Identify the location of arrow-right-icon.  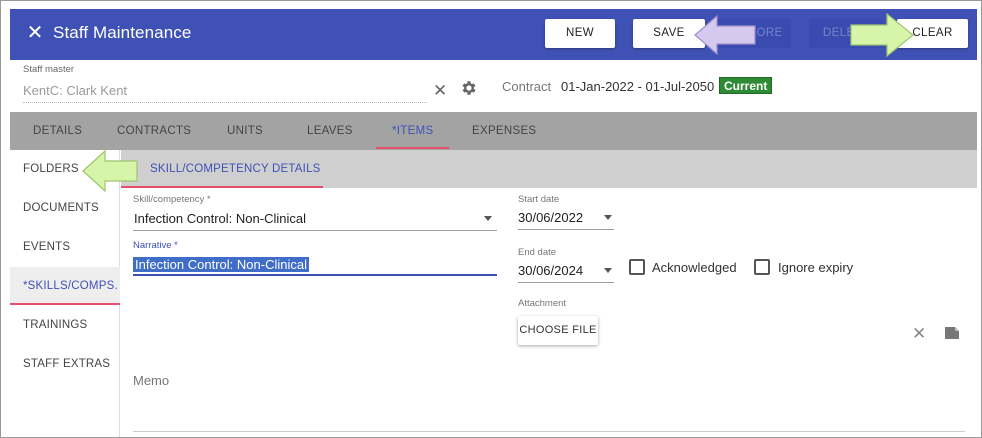
(882, 35).